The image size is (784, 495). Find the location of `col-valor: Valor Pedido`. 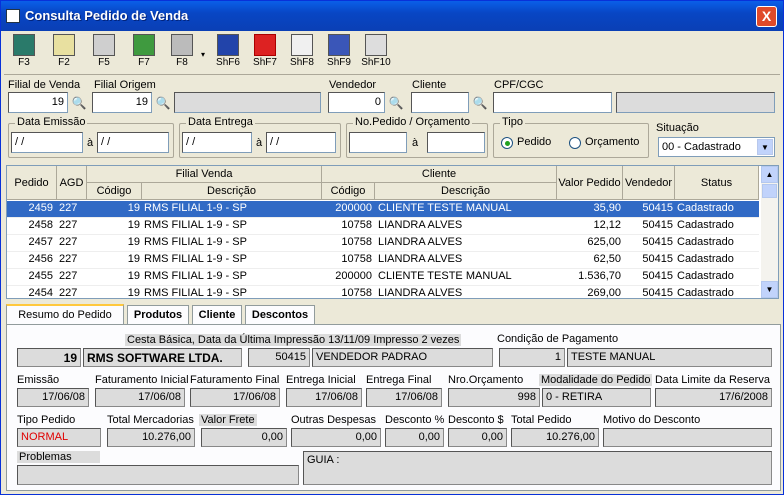

col-valor: Valor Pedido is located at coordinates (590, 183).